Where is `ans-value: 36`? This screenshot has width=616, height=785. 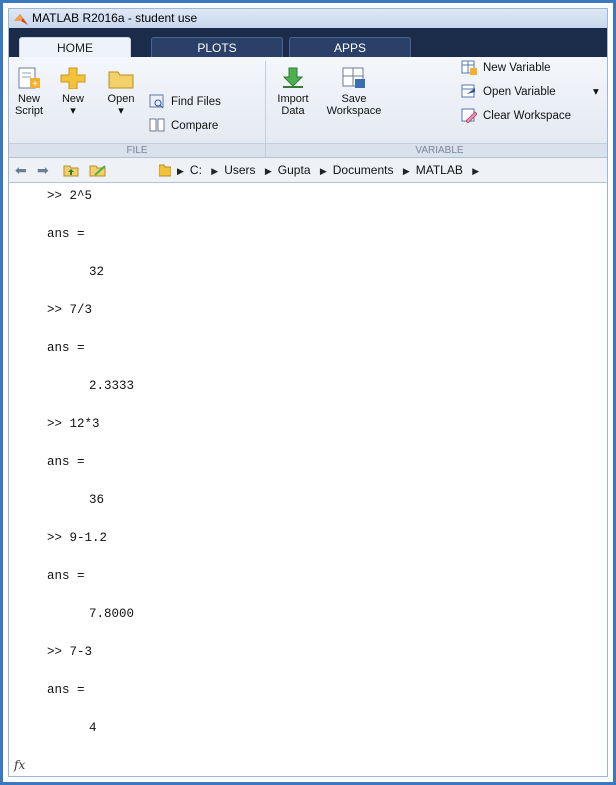
ans-value: 36 is located at coordinates (97, 500).